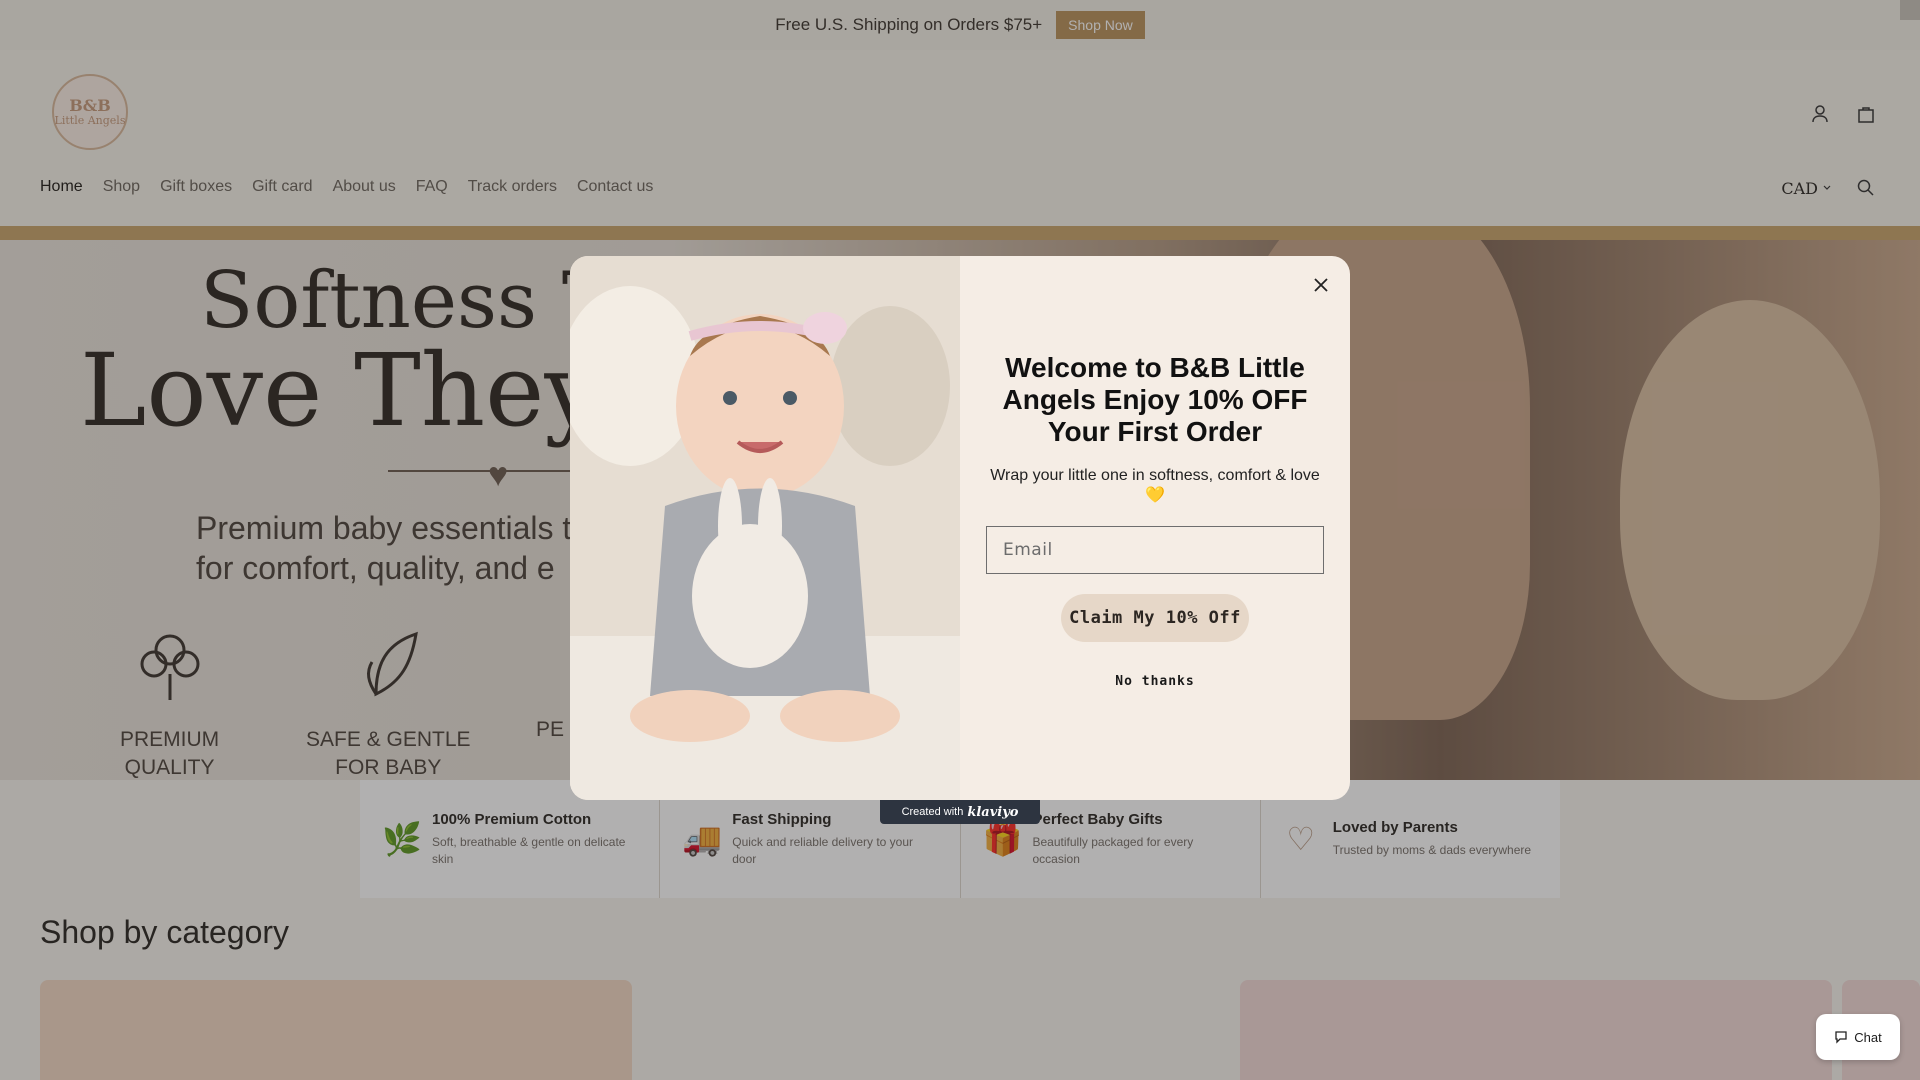 The image size is (1920, 1080). I want to click on email-field, so click(1155, 550).